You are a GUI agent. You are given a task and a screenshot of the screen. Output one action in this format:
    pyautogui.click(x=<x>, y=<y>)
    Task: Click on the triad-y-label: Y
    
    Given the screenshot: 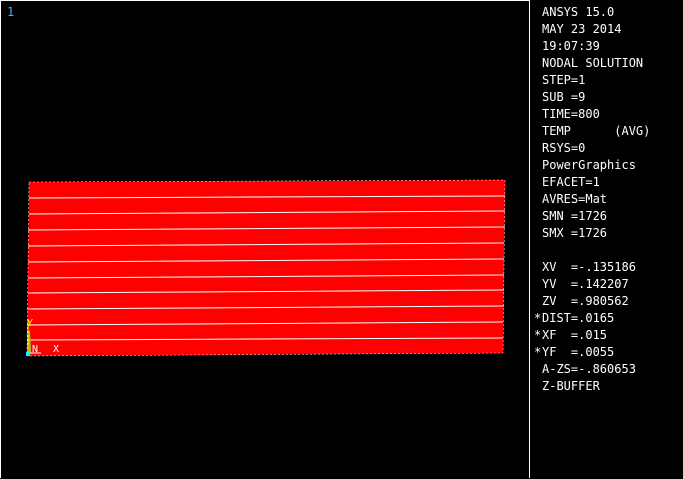 What is the action you would take?
    pyautogui.click(x=30, y=323)
    